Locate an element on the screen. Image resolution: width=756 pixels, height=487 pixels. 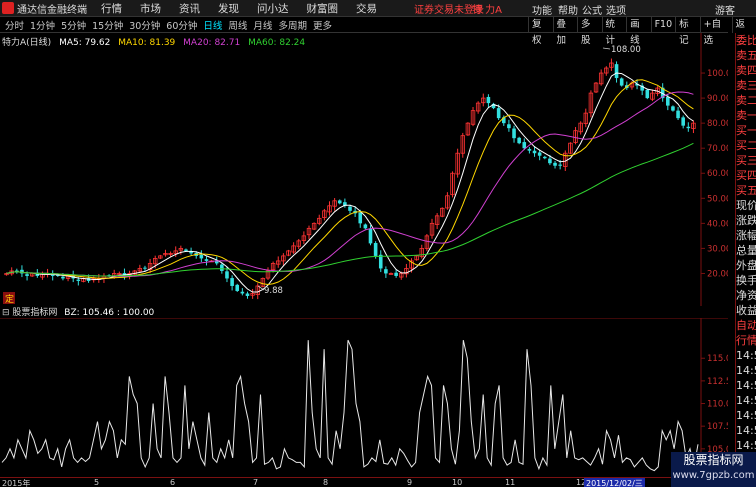
menu-wealth: 财富圈 is located at coordinates (323, 8).